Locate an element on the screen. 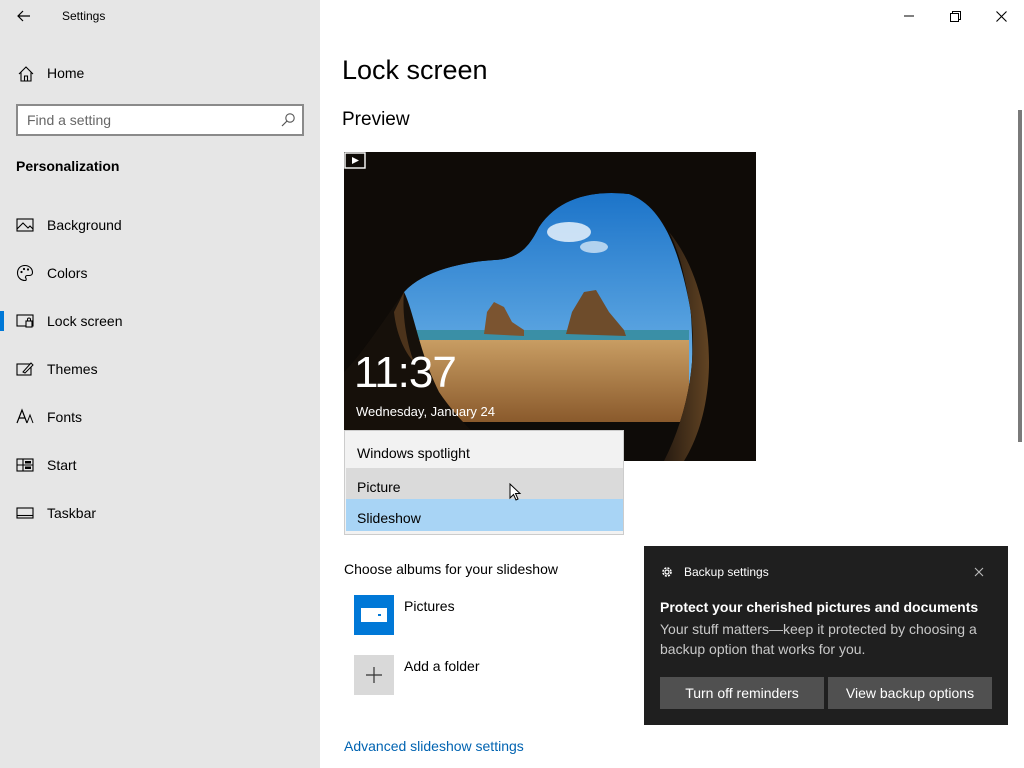 This screenshot has height=768, width=1024. toast-header: Backup settings is located at coordinates (714, 572).